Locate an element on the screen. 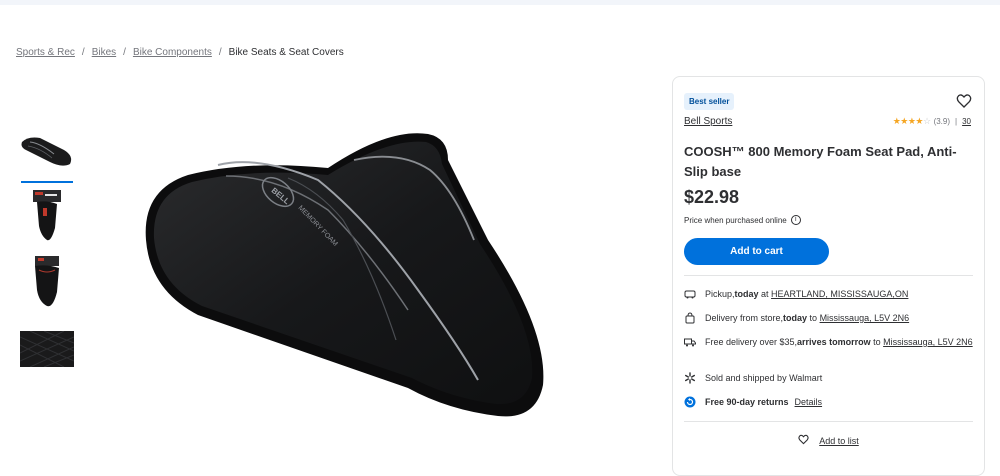 This screenshot has height=476, width=1000. returns-text: Free 90-day returns is located at coordinates (747, 402).